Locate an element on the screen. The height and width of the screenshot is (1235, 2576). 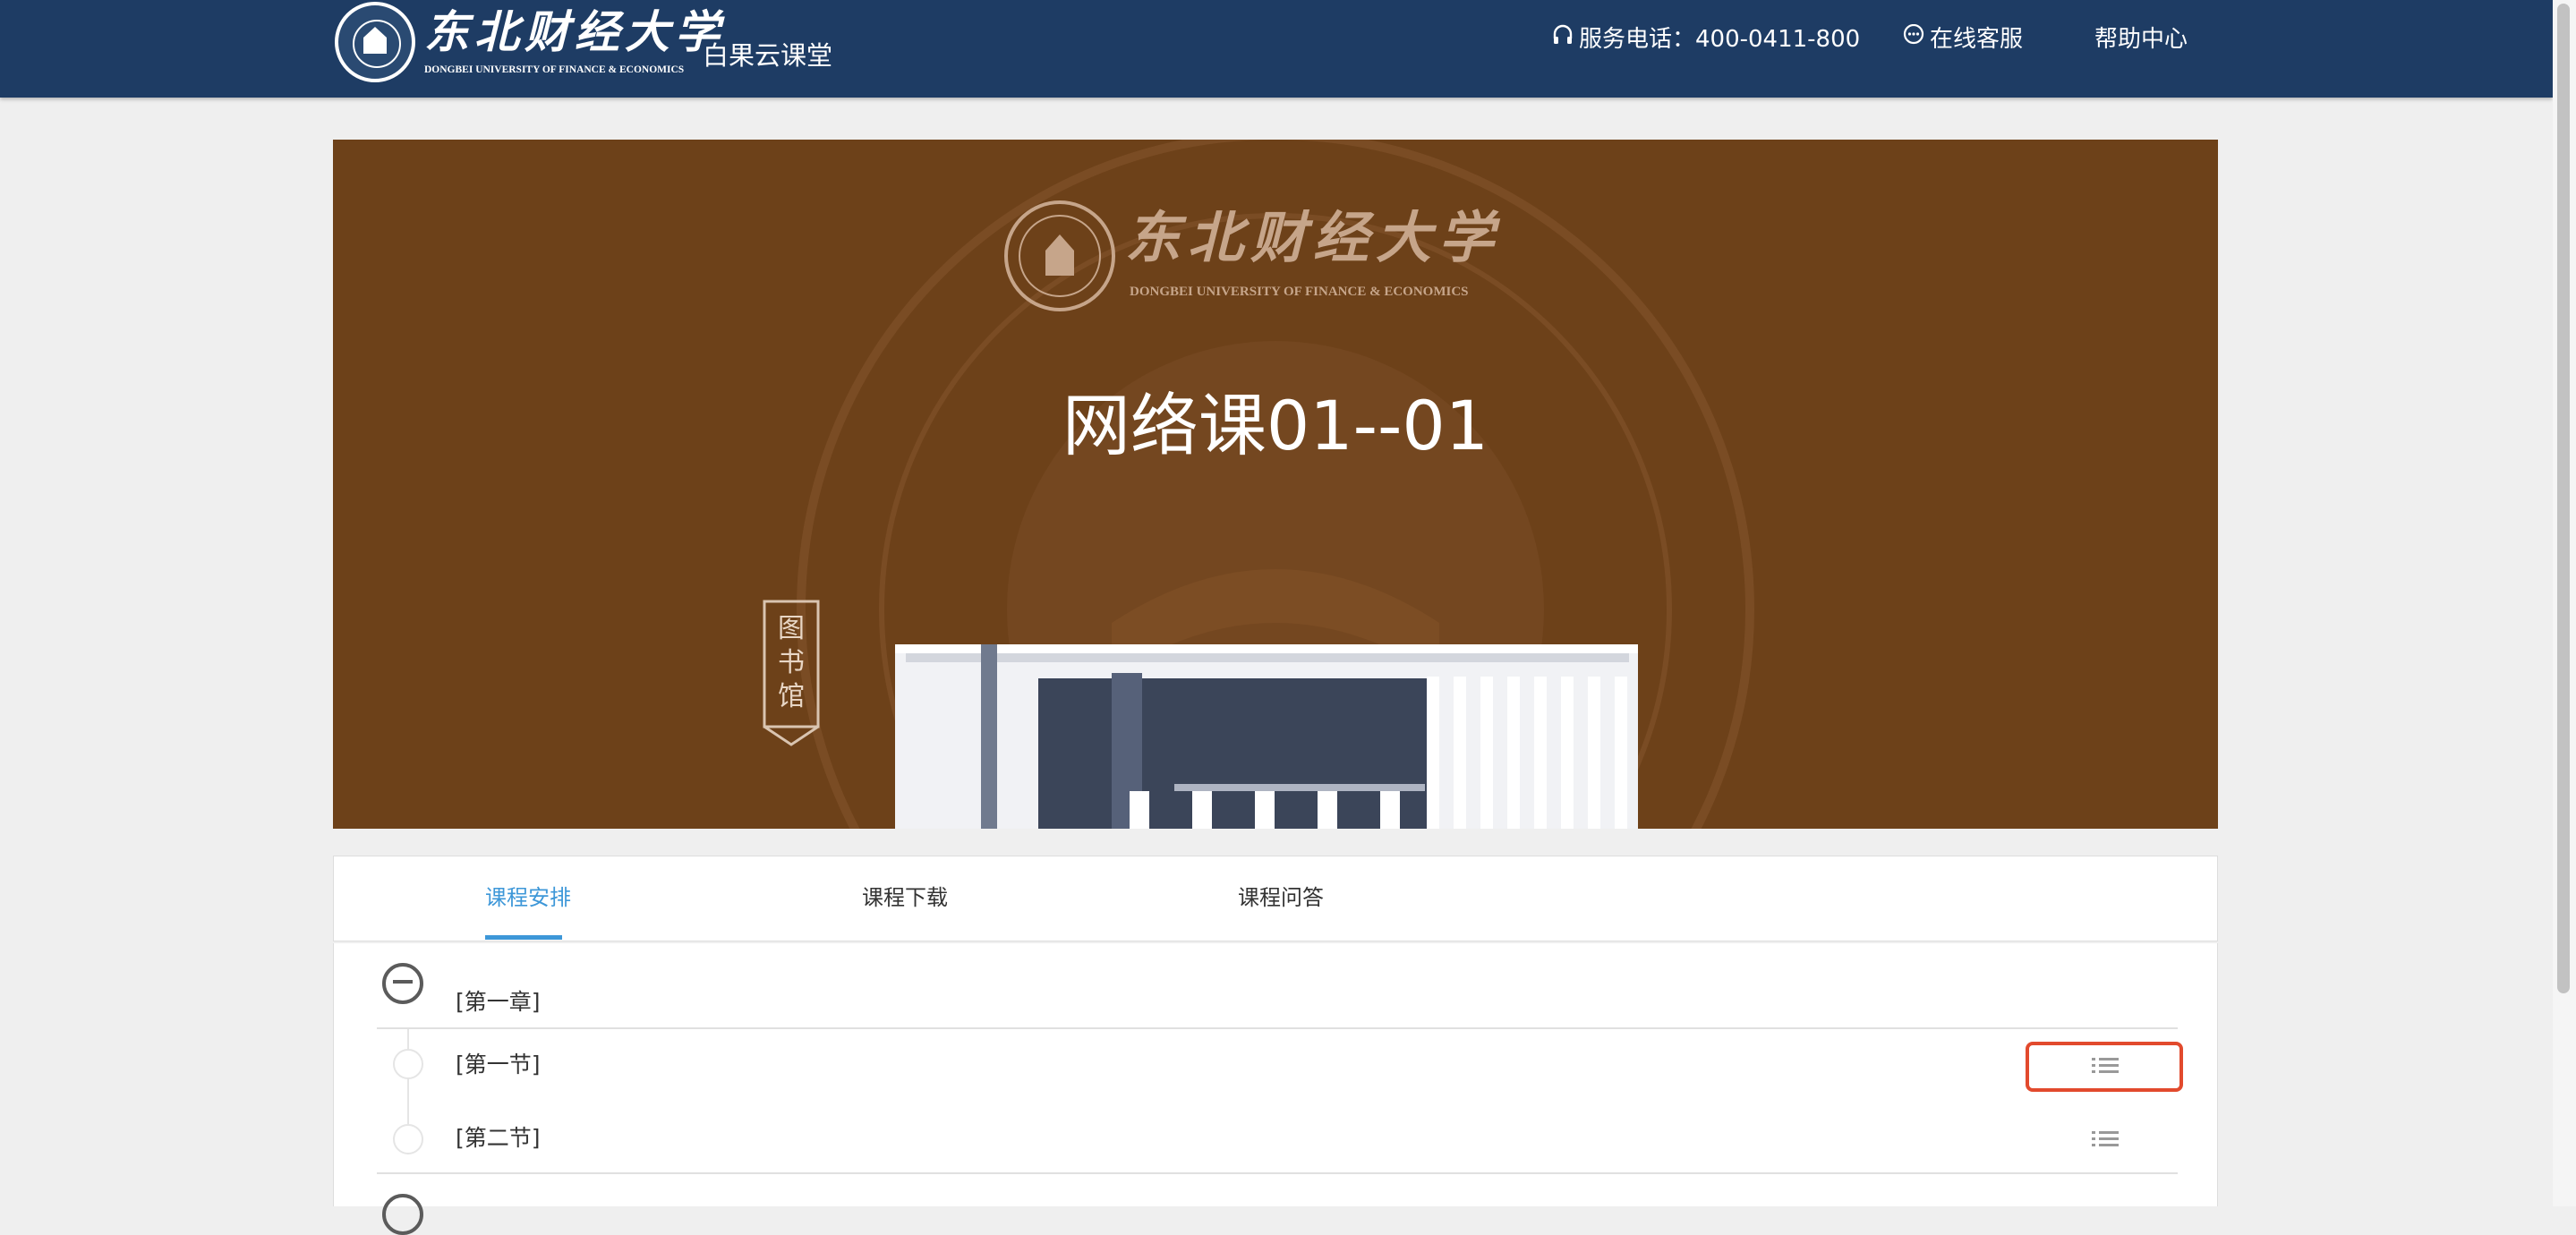
page-scrollbar is located at coordinates (2564, 603).